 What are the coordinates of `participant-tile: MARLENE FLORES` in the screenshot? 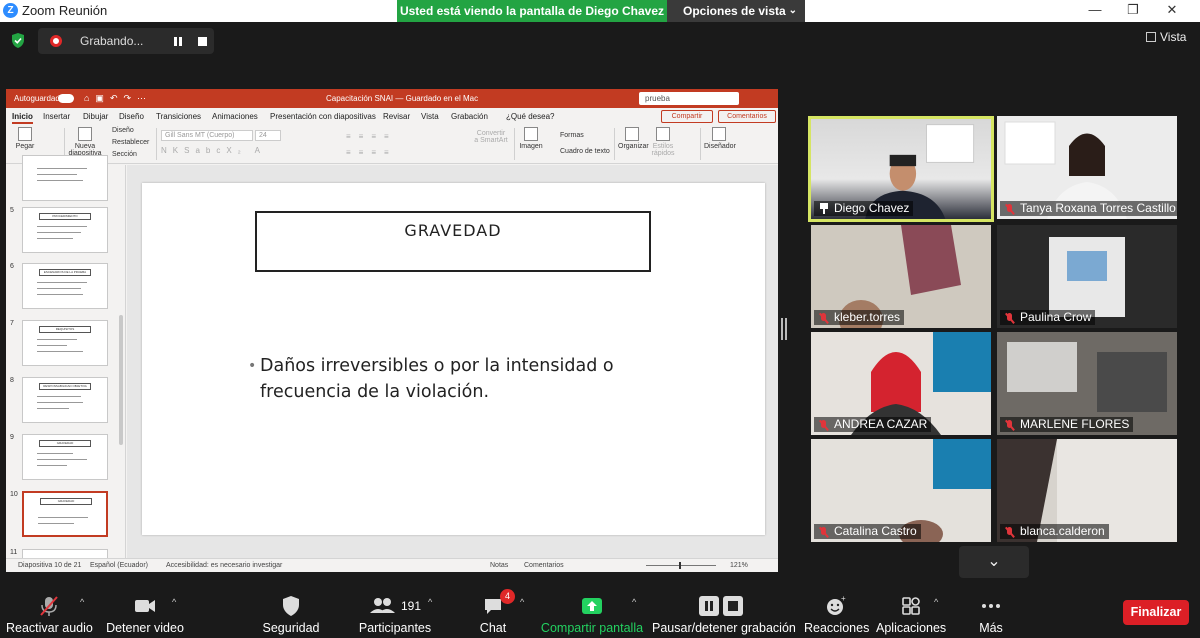 It's located at (1087, 383).